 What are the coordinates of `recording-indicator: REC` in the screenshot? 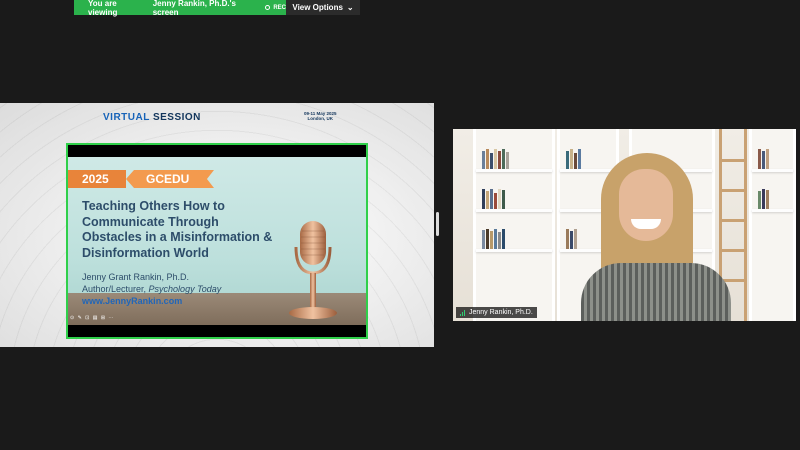 It's located at (275, 8).